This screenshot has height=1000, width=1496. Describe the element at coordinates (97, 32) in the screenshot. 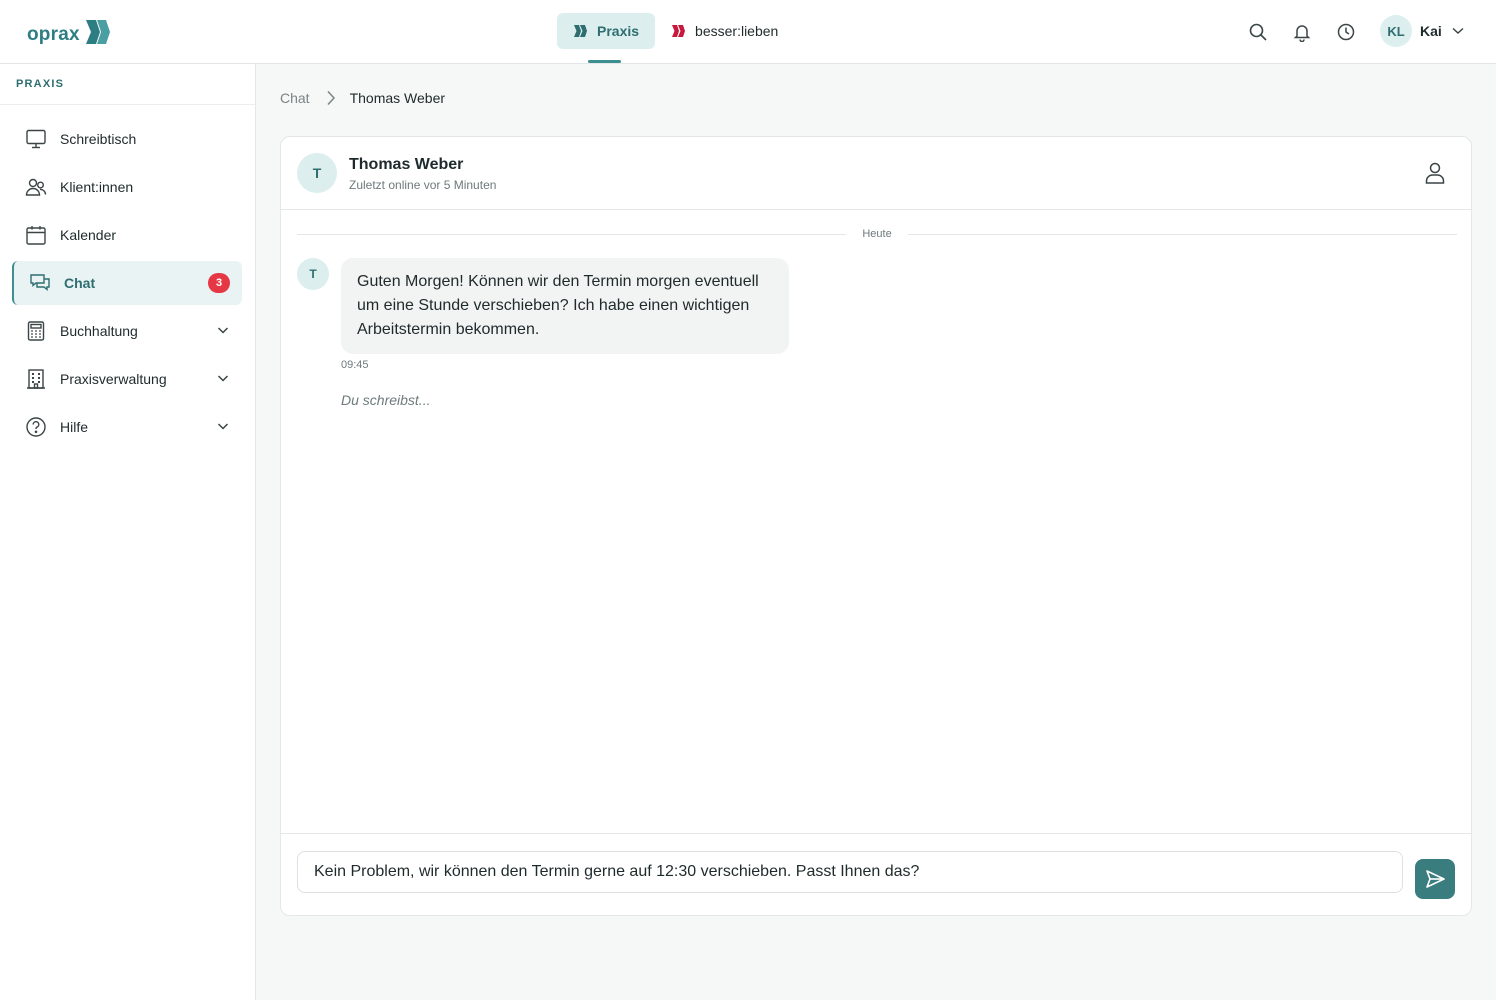

I see `logo-chevrons-icon` at that location.